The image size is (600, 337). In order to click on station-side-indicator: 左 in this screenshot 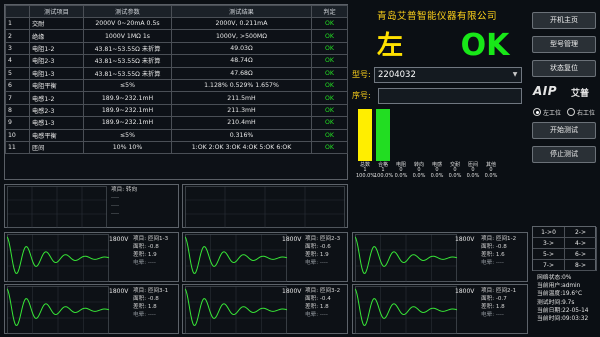, I will do `click(389, 46)`.